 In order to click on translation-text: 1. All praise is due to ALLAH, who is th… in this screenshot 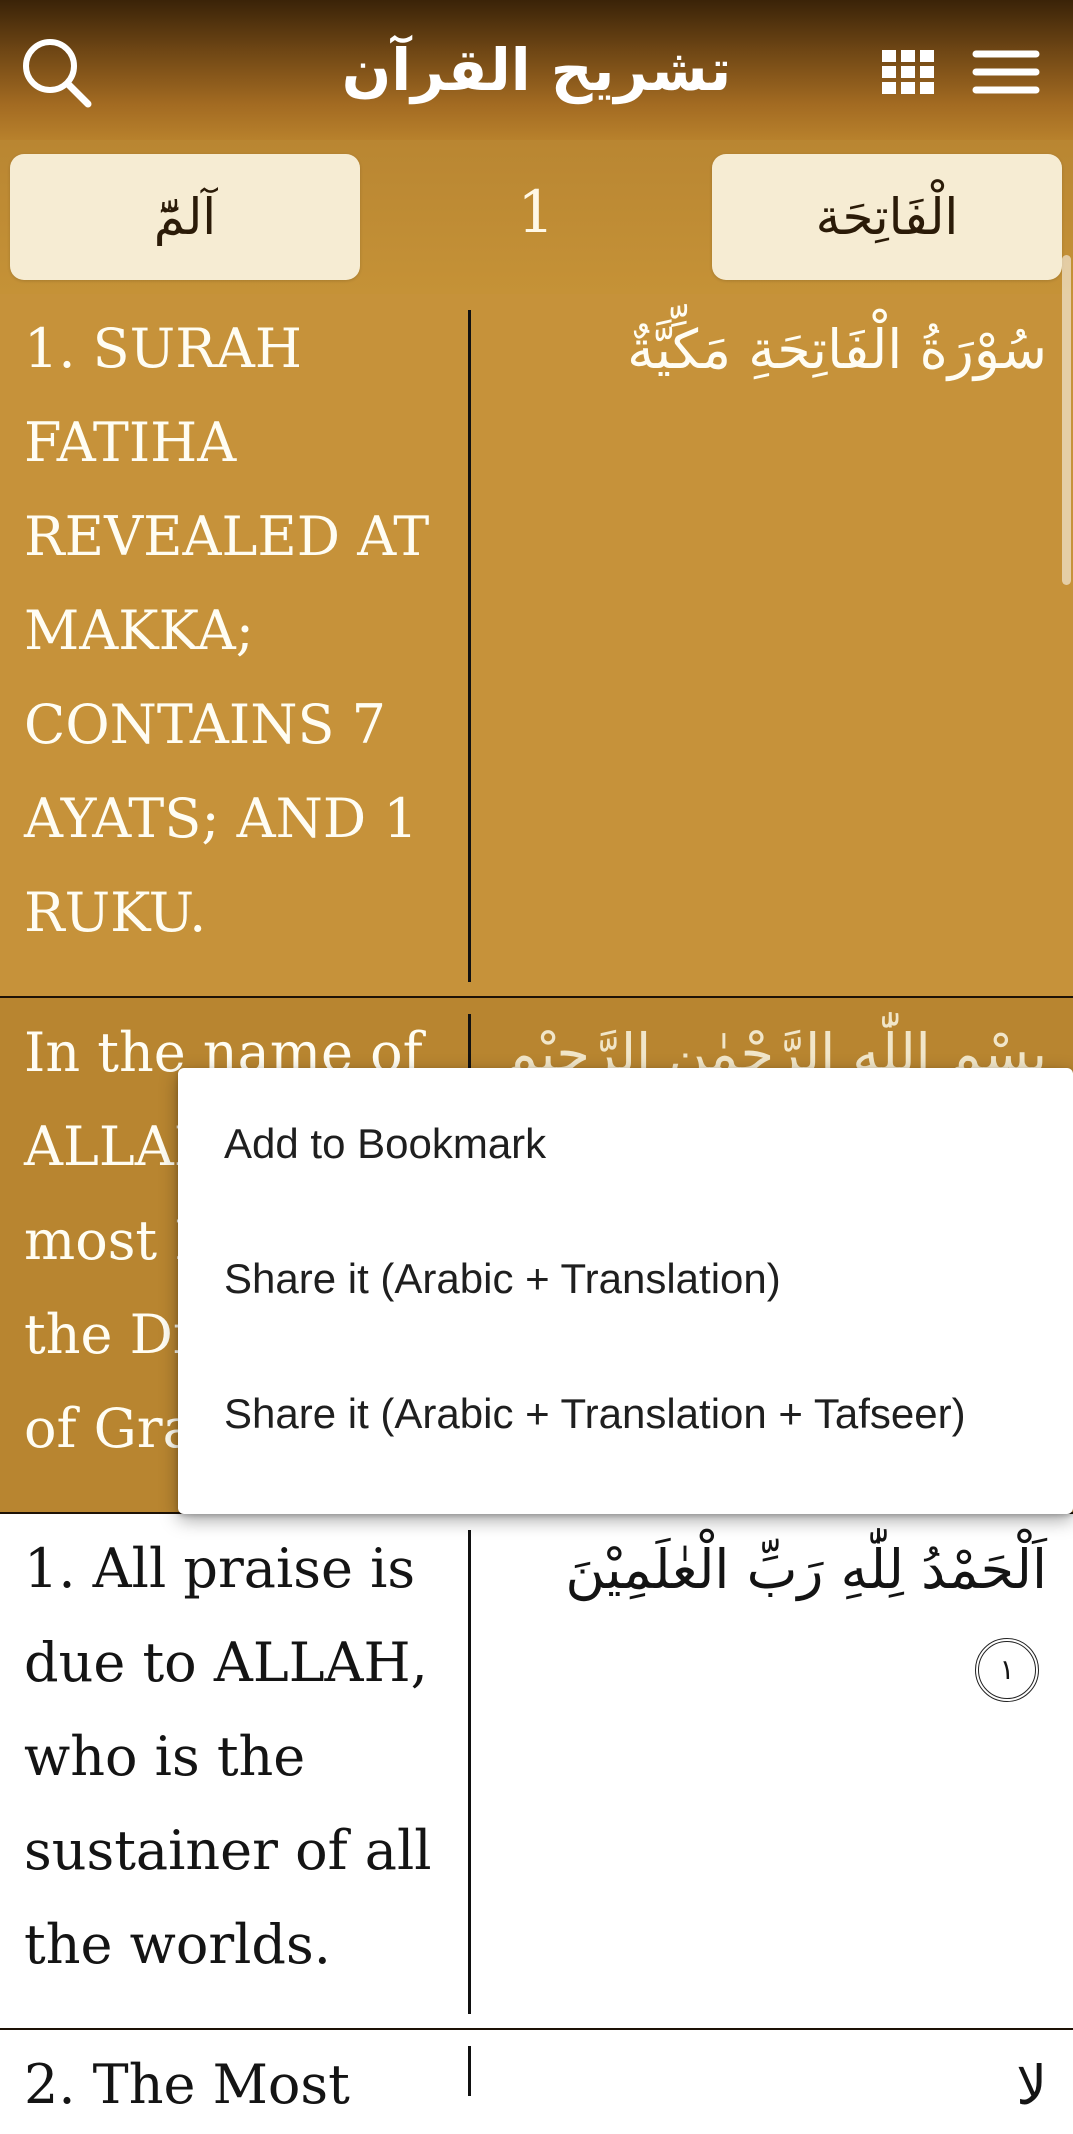, I will do `click(228, 1756)`.